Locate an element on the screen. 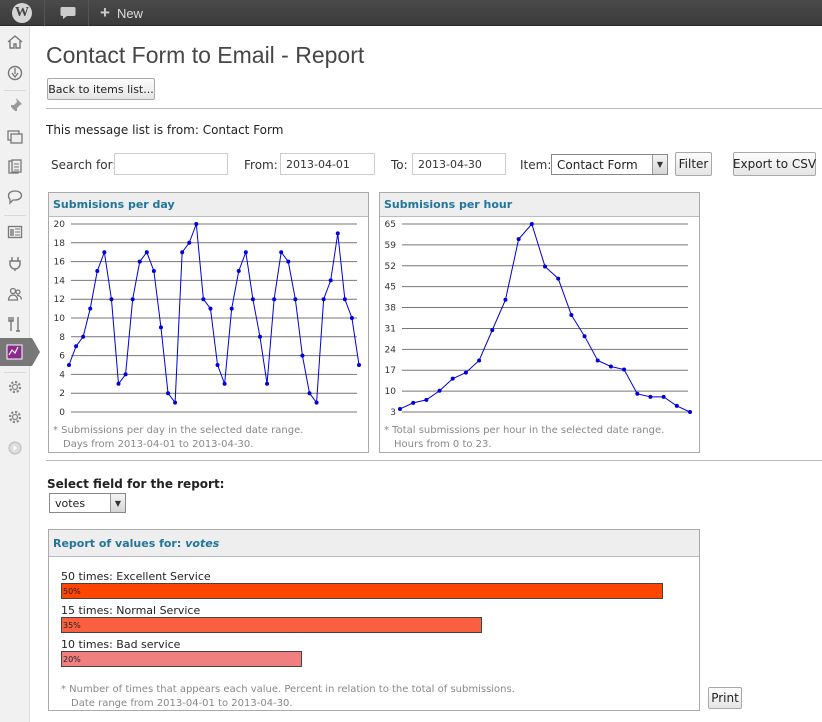 Image resolution: width=822 pixels, height=722 pixels. report-title: Report of values for: is located at coordinates (117, 543).